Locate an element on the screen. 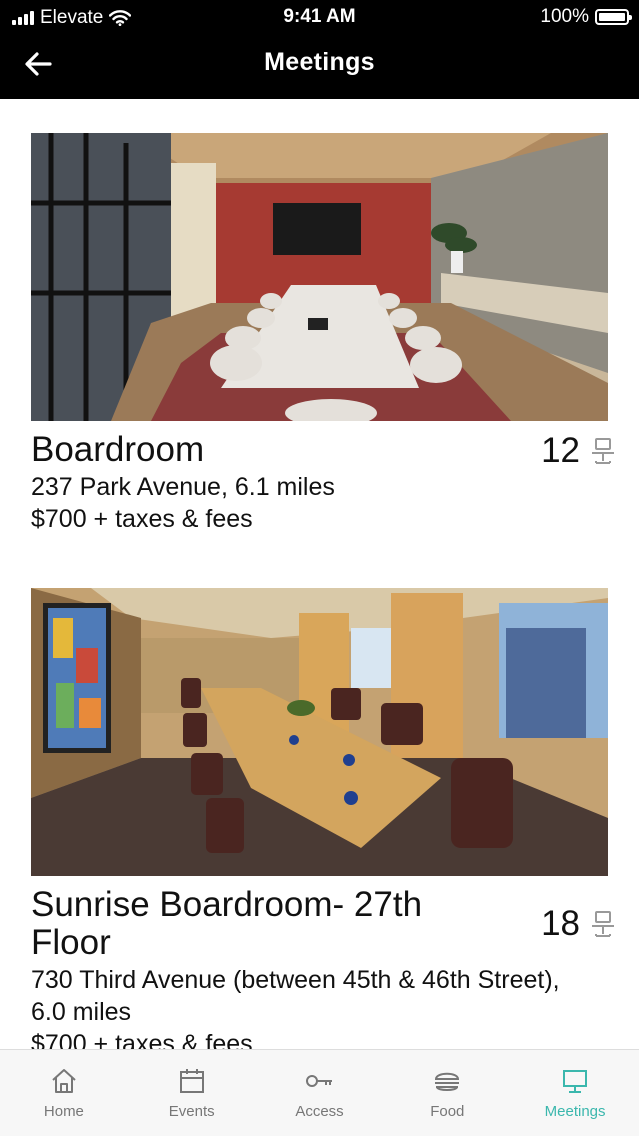 This screenshot has height=1136, width=639. tab-meetings: Meetings is located at coordinates (575, 1093).